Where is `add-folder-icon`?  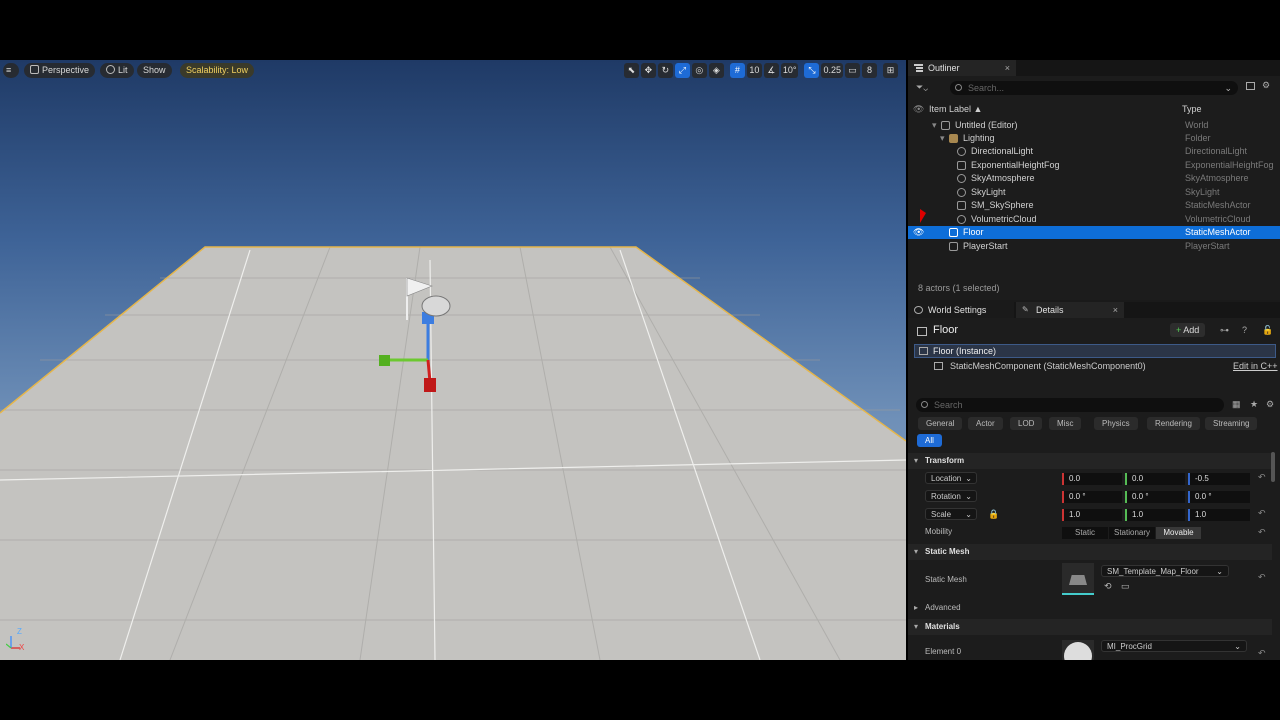
add-folder-icon is located at coordinates (1250, 86).